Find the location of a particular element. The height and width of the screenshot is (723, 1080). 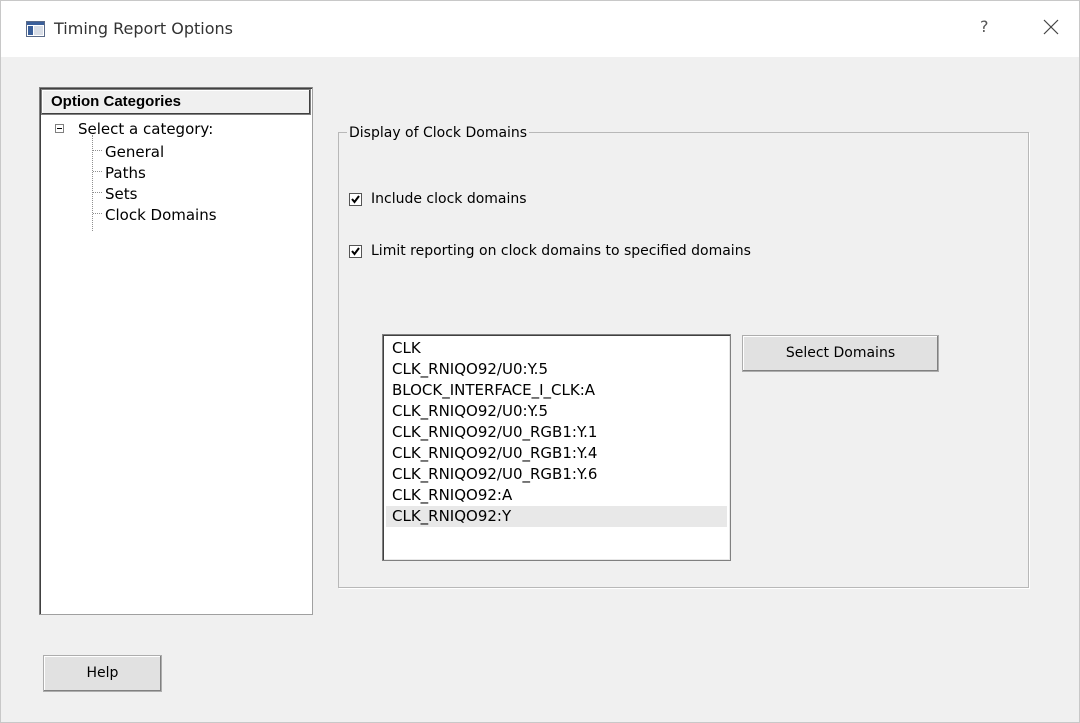

title-bar: Timing Report Options ? is located at coordinates (540, 29).